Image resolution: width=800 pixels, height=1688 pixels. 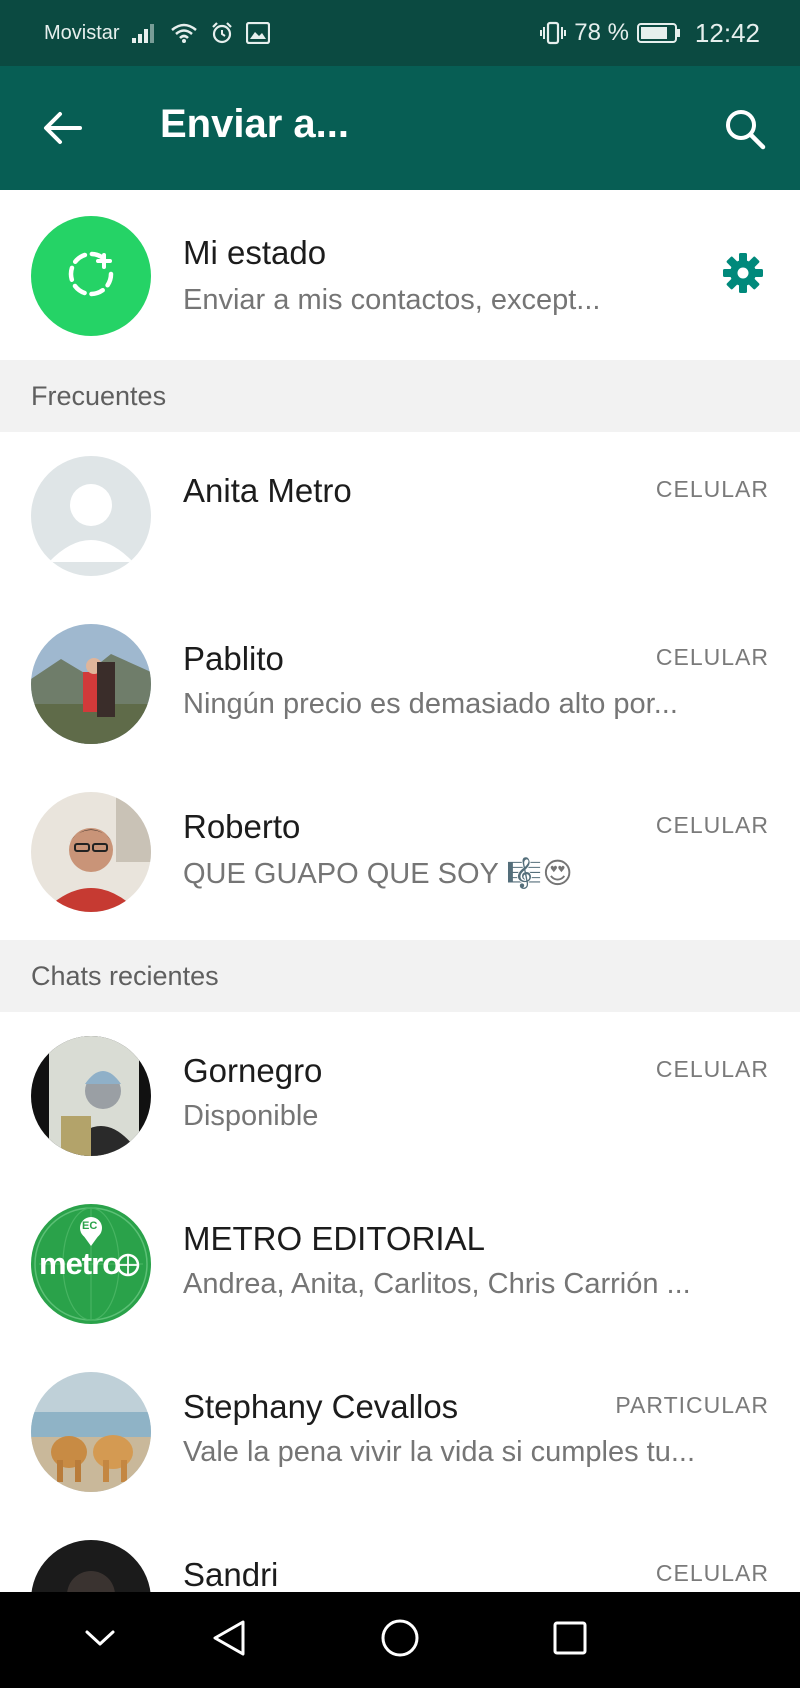 I want to click on contact-name: Roberto, so click(x=242, y=826).